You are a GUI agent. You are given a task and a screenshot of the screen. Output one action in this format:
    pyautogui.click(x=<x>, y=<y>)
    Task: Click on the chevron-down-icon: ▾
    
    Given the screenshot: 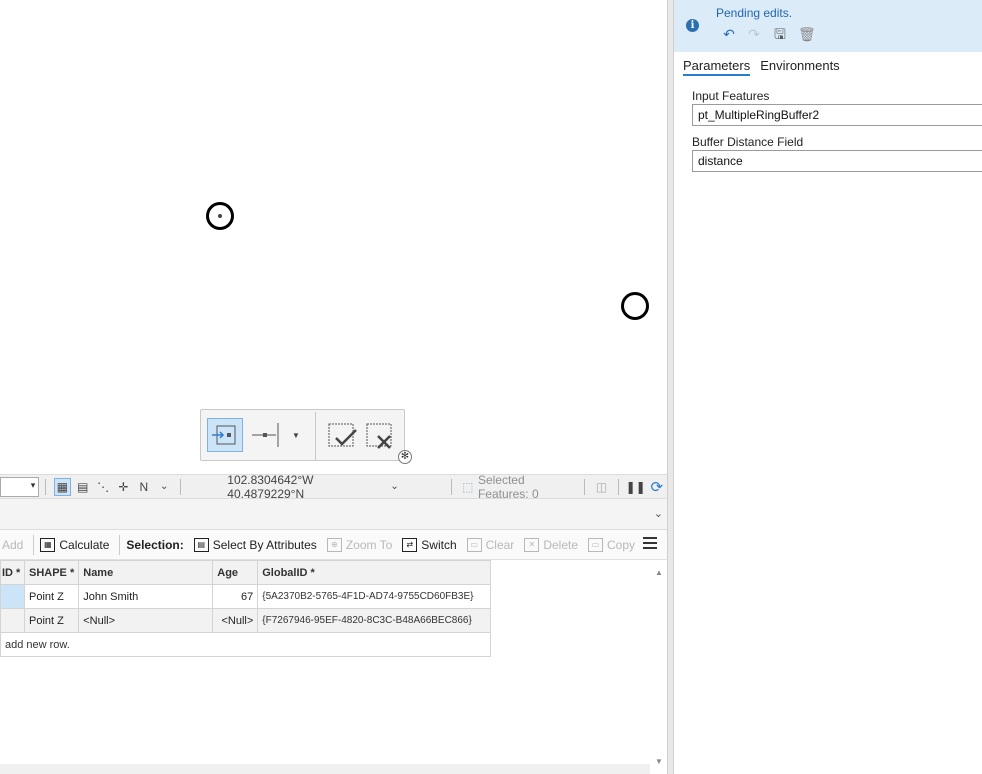 What is the action you would take?
    pyautogui.click(x=33, y=484)
    